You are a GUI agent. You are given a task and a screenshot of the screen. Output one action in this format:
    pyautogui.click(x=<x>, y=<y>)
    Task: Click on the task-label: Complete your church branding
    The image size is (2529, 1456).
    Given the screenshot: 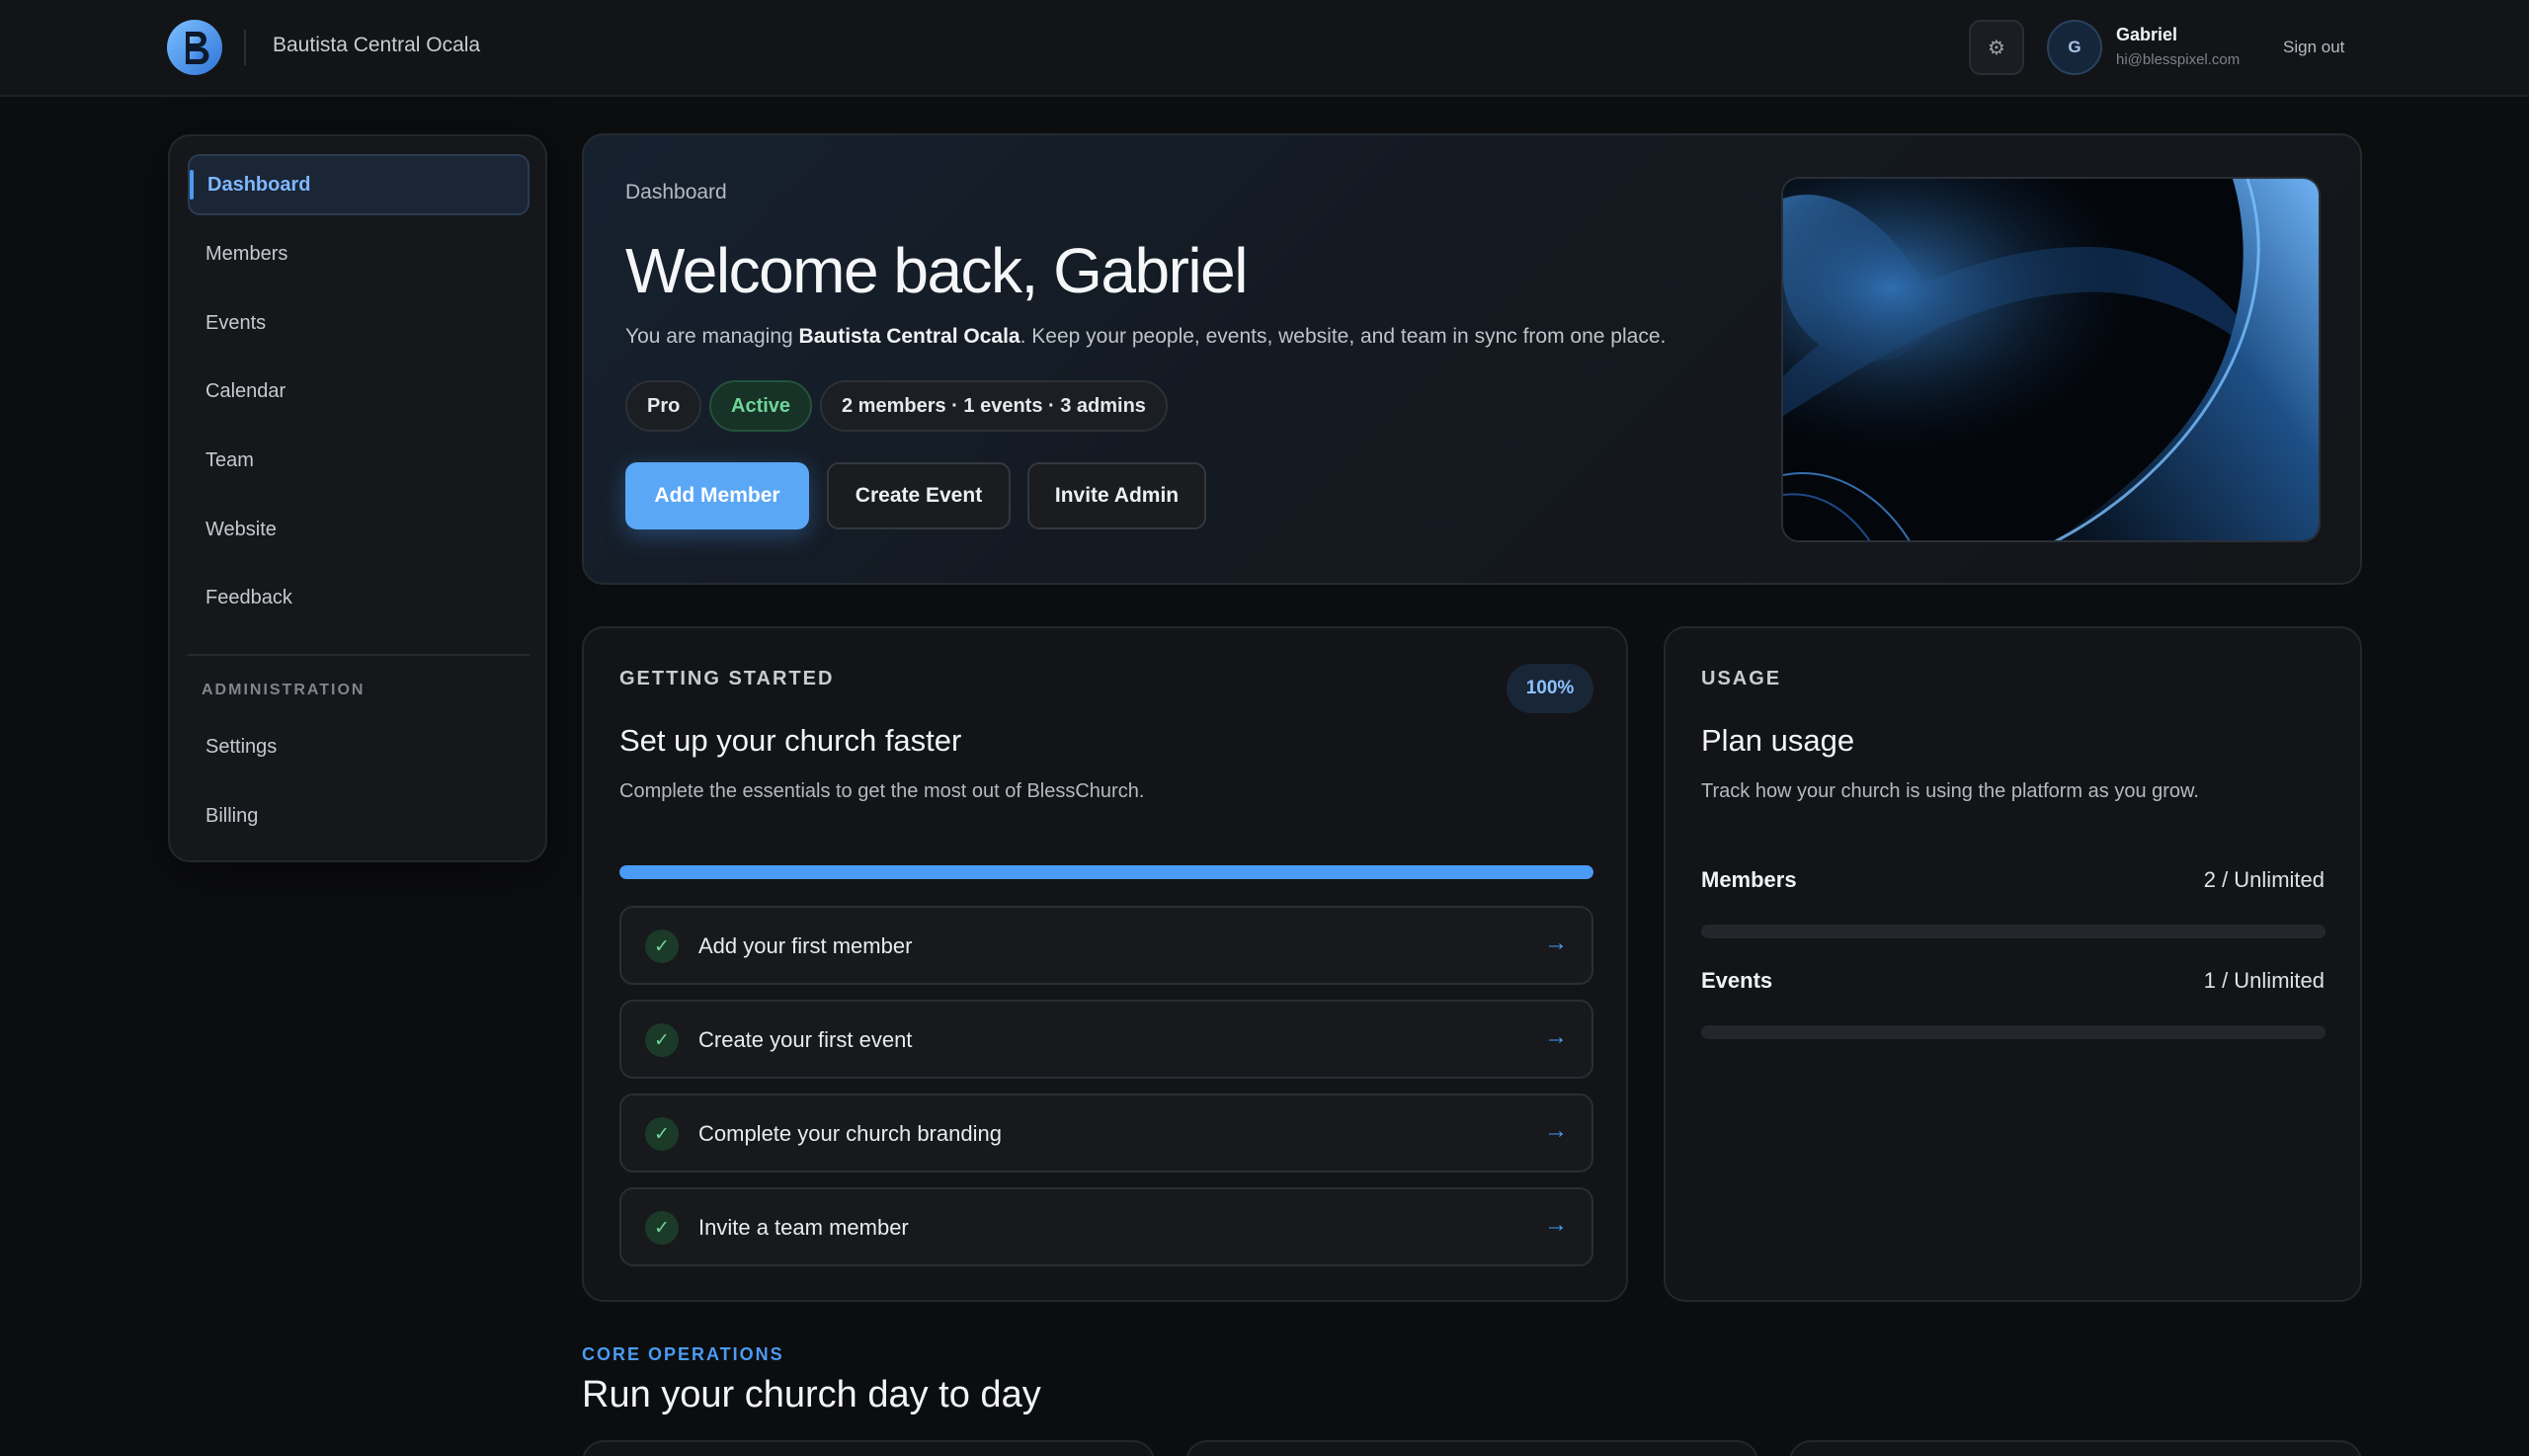 What is the action you would take?
    pyautogui.click(x=850, y=1133)
    